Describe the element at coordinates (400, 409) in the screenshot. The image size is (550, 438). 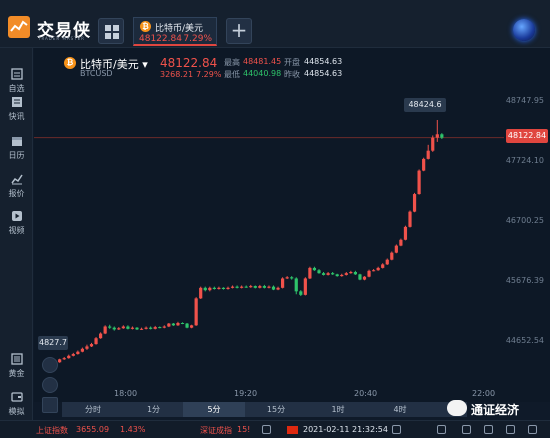
I see `period-4h: 4时` at that location.